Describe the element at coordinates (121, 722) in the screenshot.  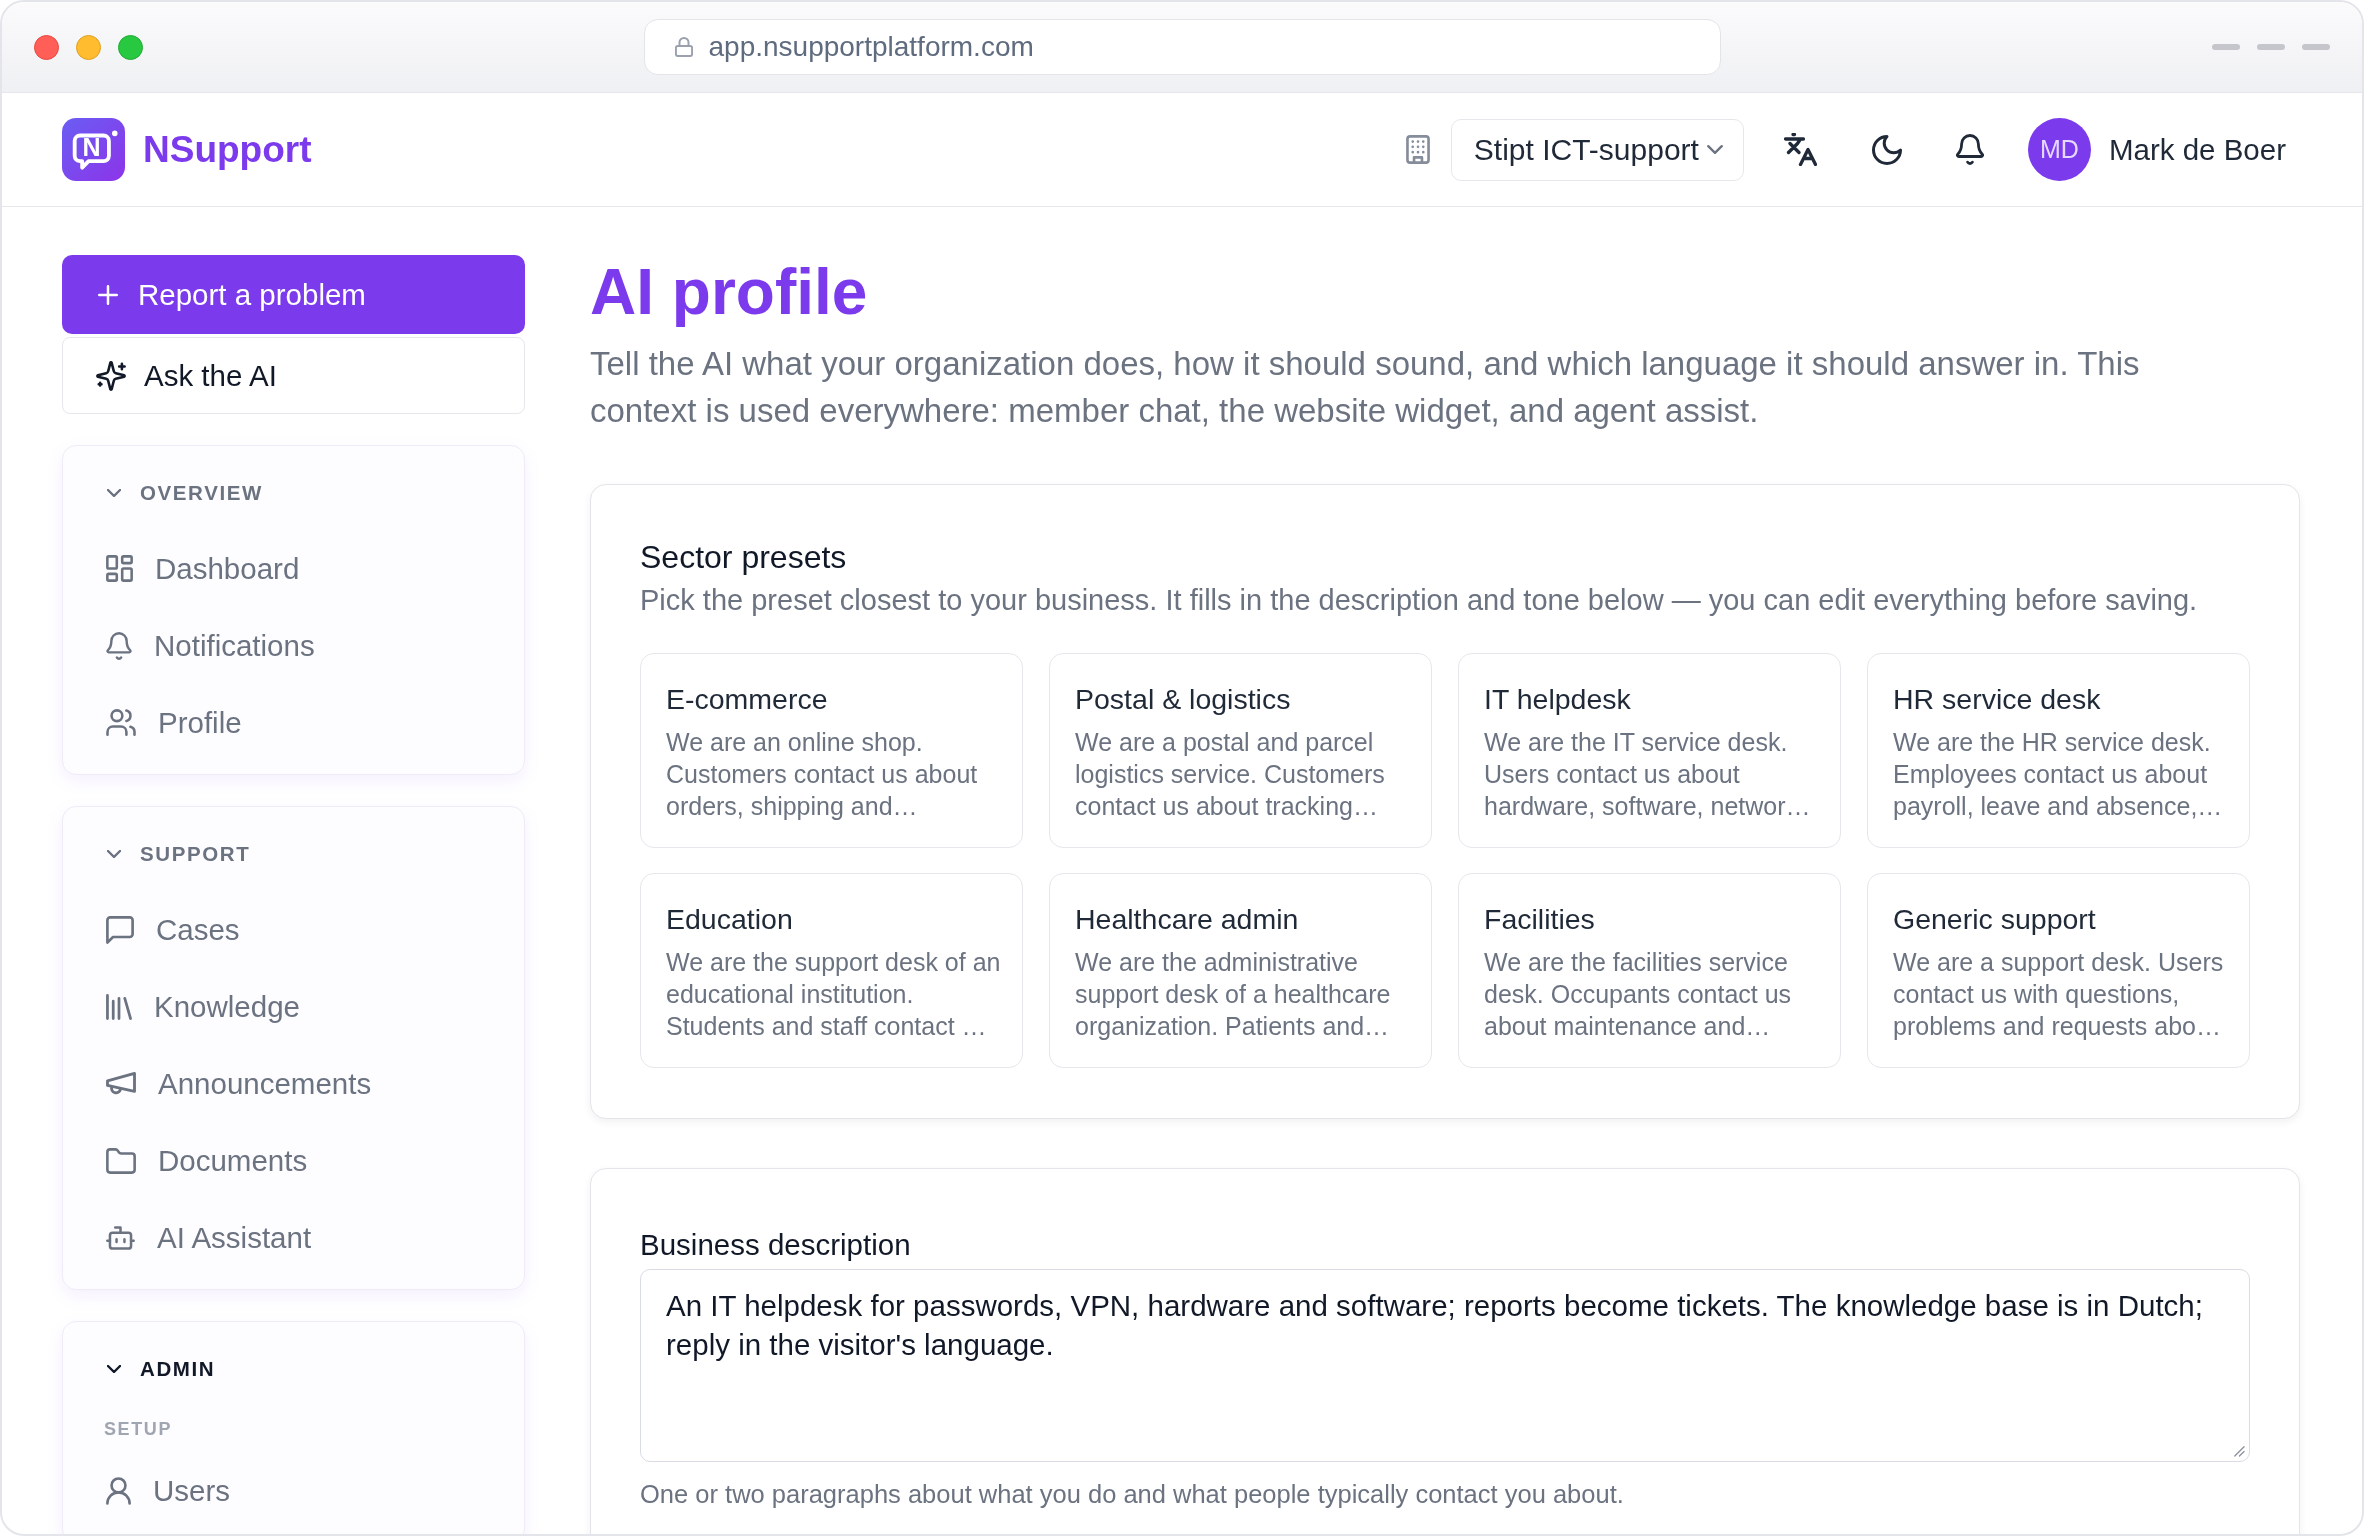
I see `users-icon` at that location.